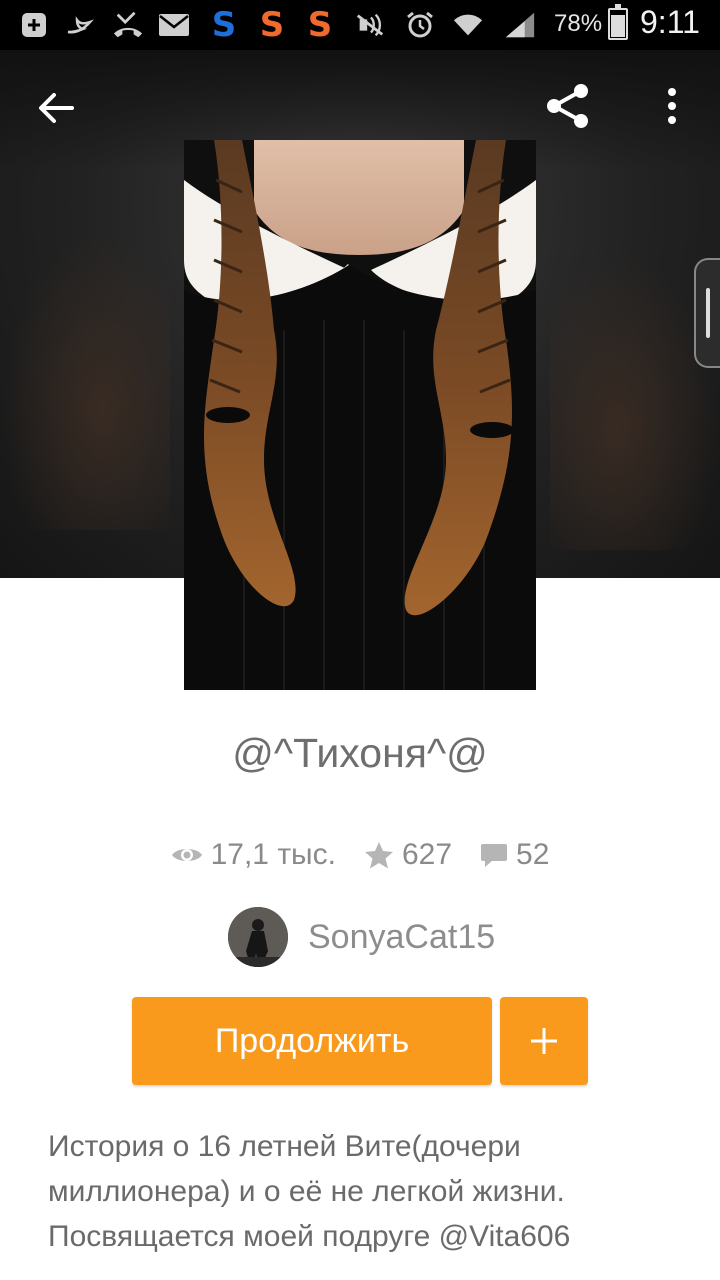 The height and width of the screenshot is (1280, 720). I want to click on nfc-mute-icon, so click(370, 25).